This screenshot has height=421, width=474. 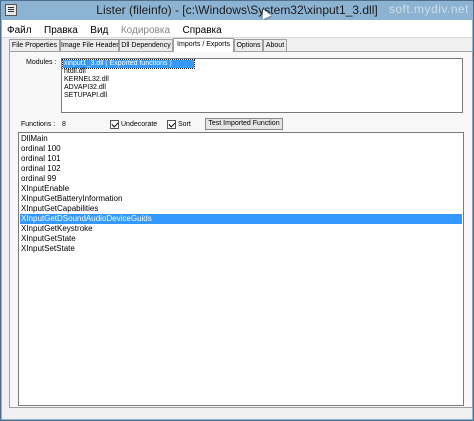 What do you see at coordinates (241, 149) in the screenshot?
I see `function-item: ordinal 100` at bounding box center [241, 149].